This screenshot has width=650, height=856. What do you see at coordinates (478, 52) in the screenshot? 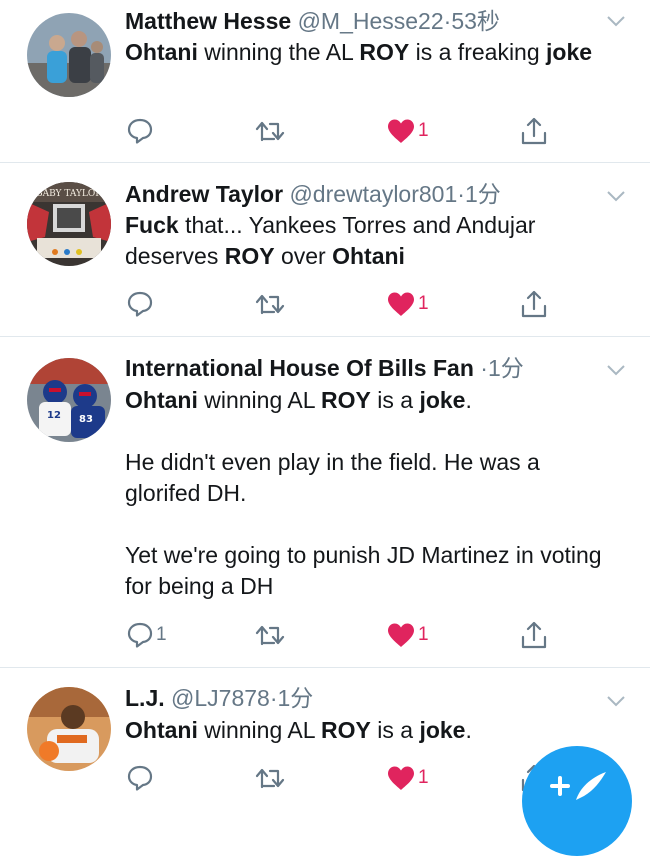
I see `text-run: is a freaking` at bounding box center [478, 52].